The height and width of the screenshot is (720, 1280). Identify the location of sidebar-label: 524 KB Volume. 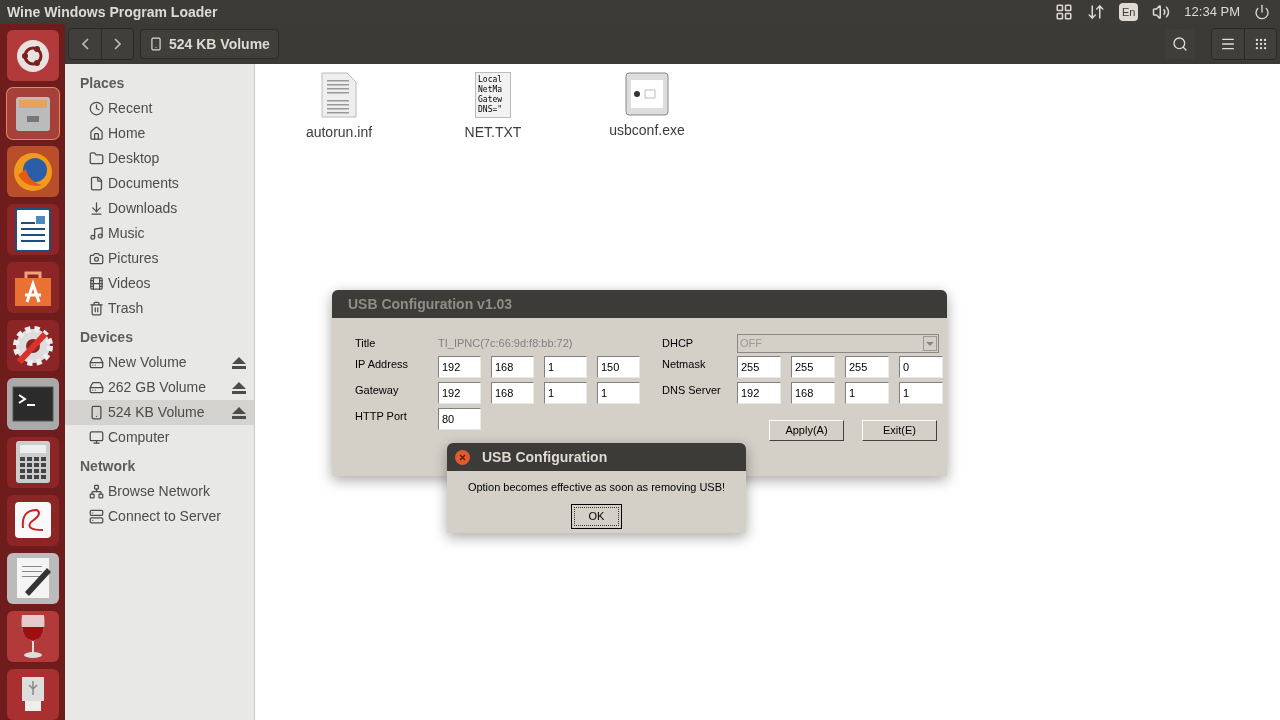
(156, 412).